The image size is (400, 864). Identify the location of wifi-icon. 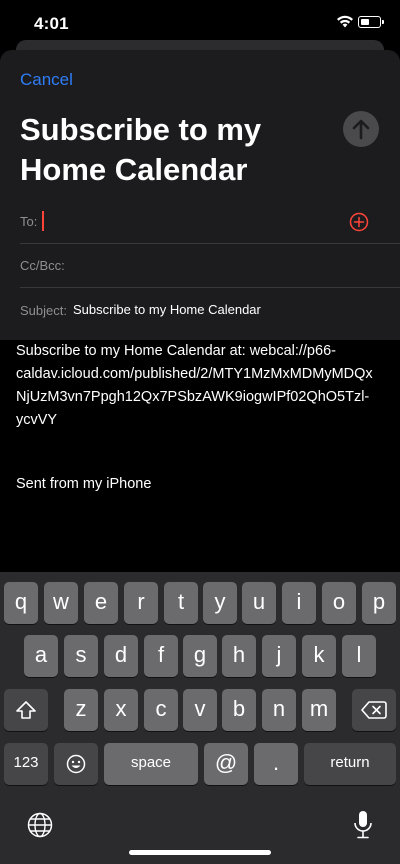
(345, 21).